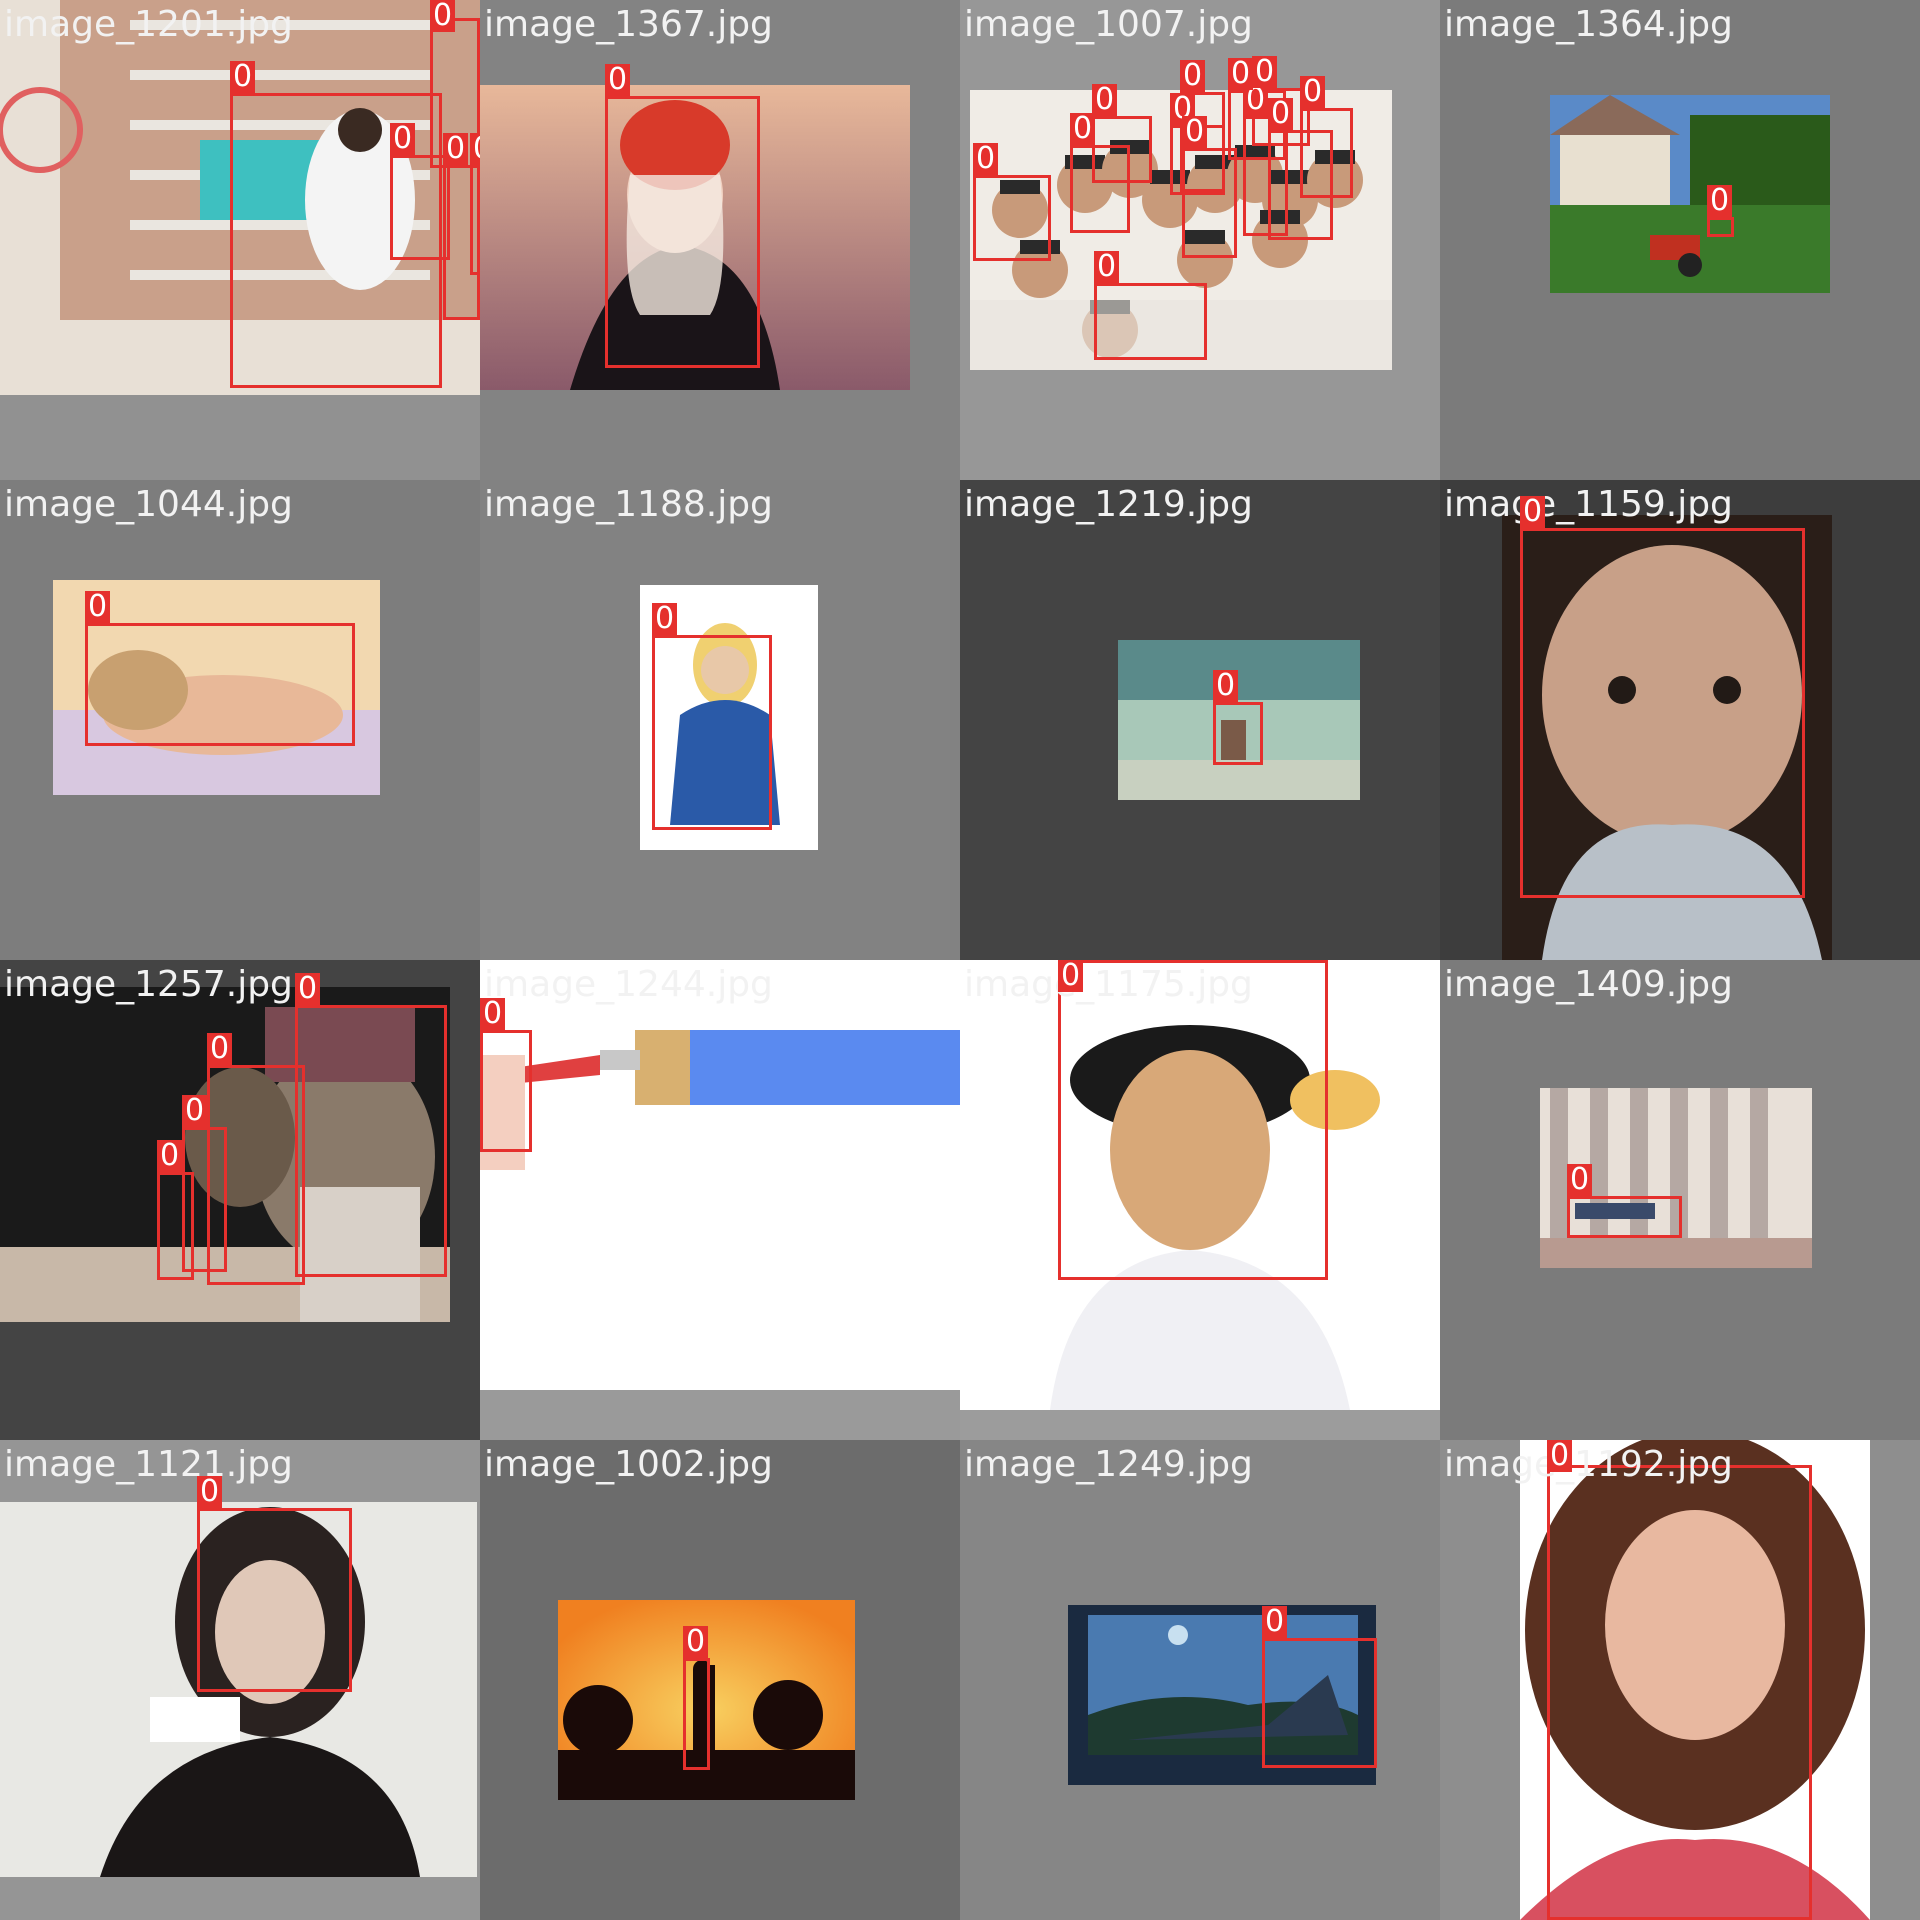 The image size is (1920, 1920). Describe the element at coordinates (148, 504) in the screenshot. I see `tile-filename: image_1044.jpg` at that location.